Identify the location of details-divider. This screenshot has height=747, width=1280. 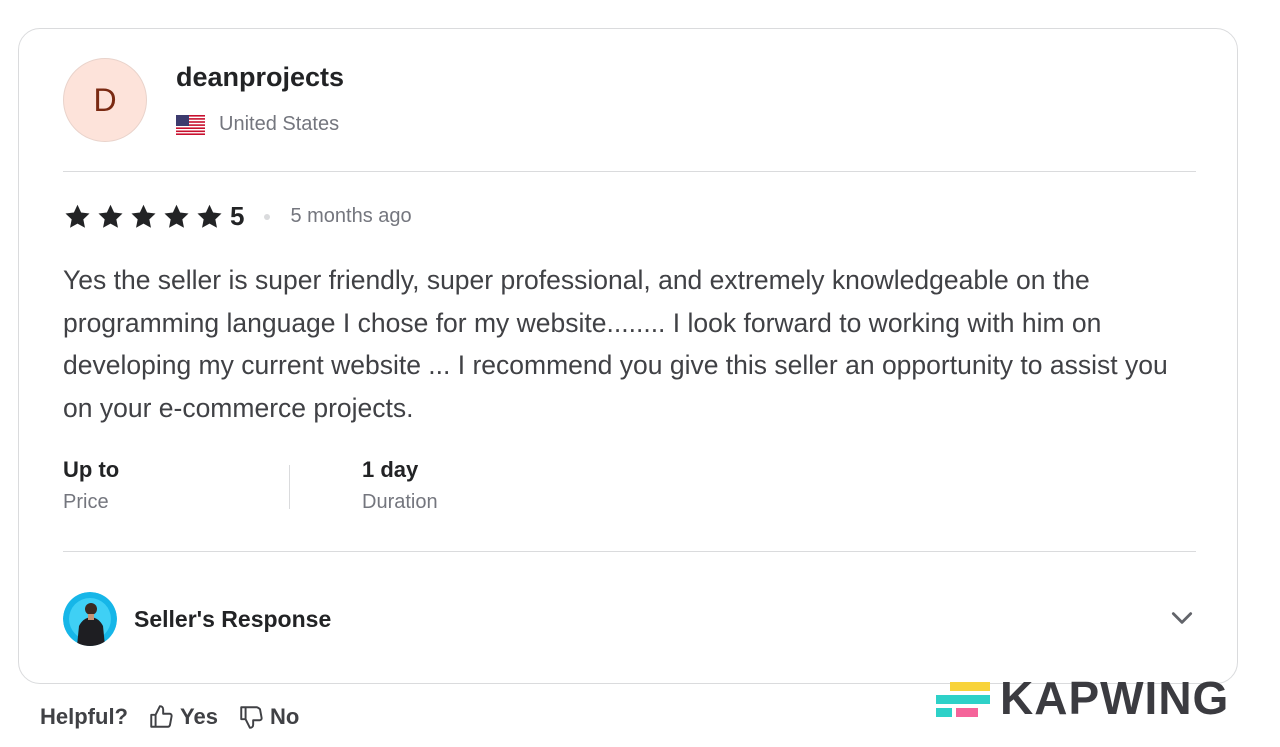
(629, 551).